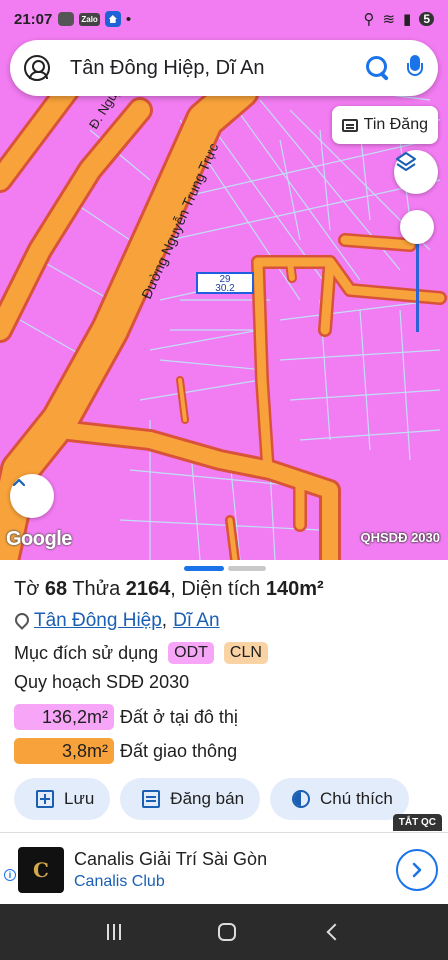  Describe the element at coordinates (86, 652) in the screenshot. I see `purpose-label: Mục đích sử dụng` at that location.